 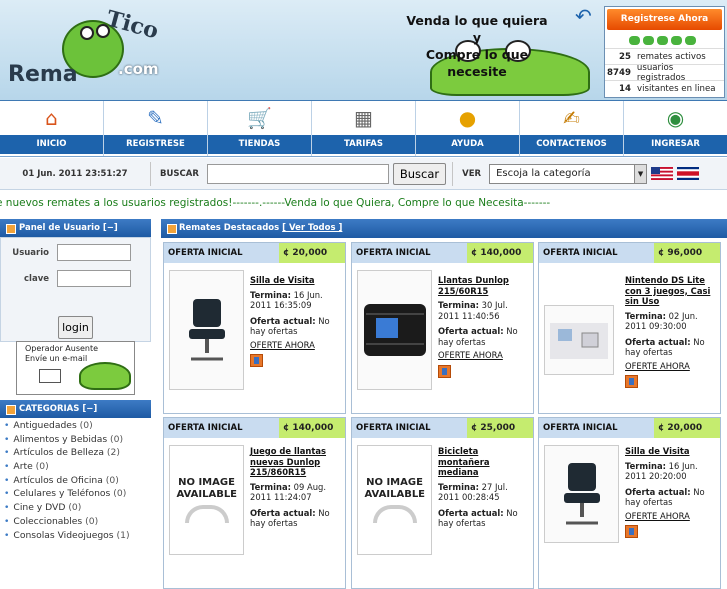 I want to click on category-item: Arte (0), so click(x=77, y=468).